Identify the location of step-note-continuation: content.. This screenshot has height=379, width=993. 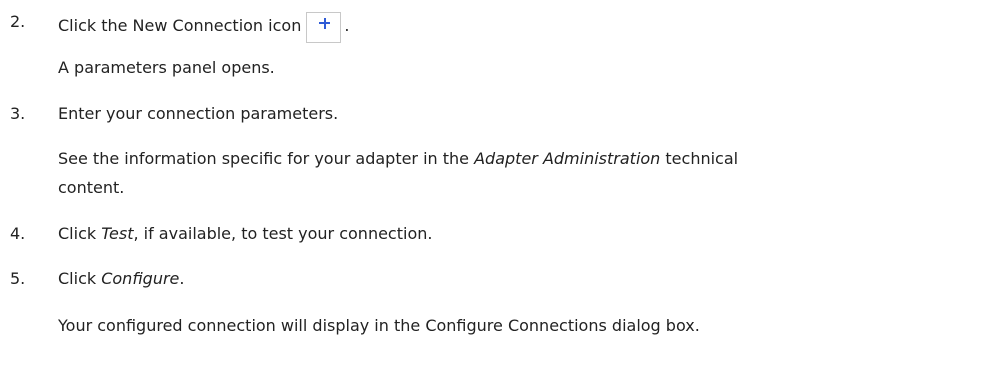
(91, 187).